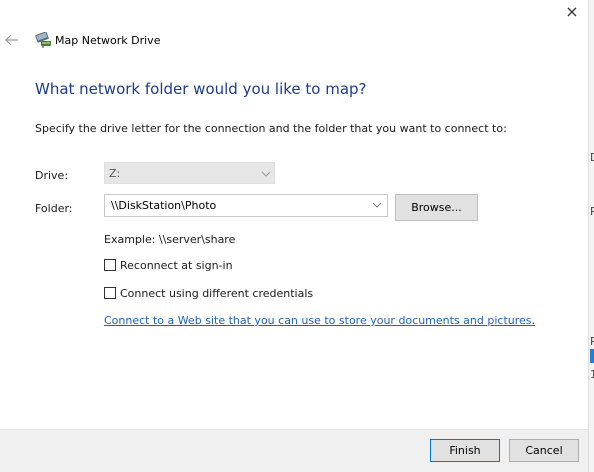 This screenshot has height=472, width=594. What do you see at coordinates (465, 450) in the screenshot?
I see `finish-button: Finish` at bounding box center [465, 450].